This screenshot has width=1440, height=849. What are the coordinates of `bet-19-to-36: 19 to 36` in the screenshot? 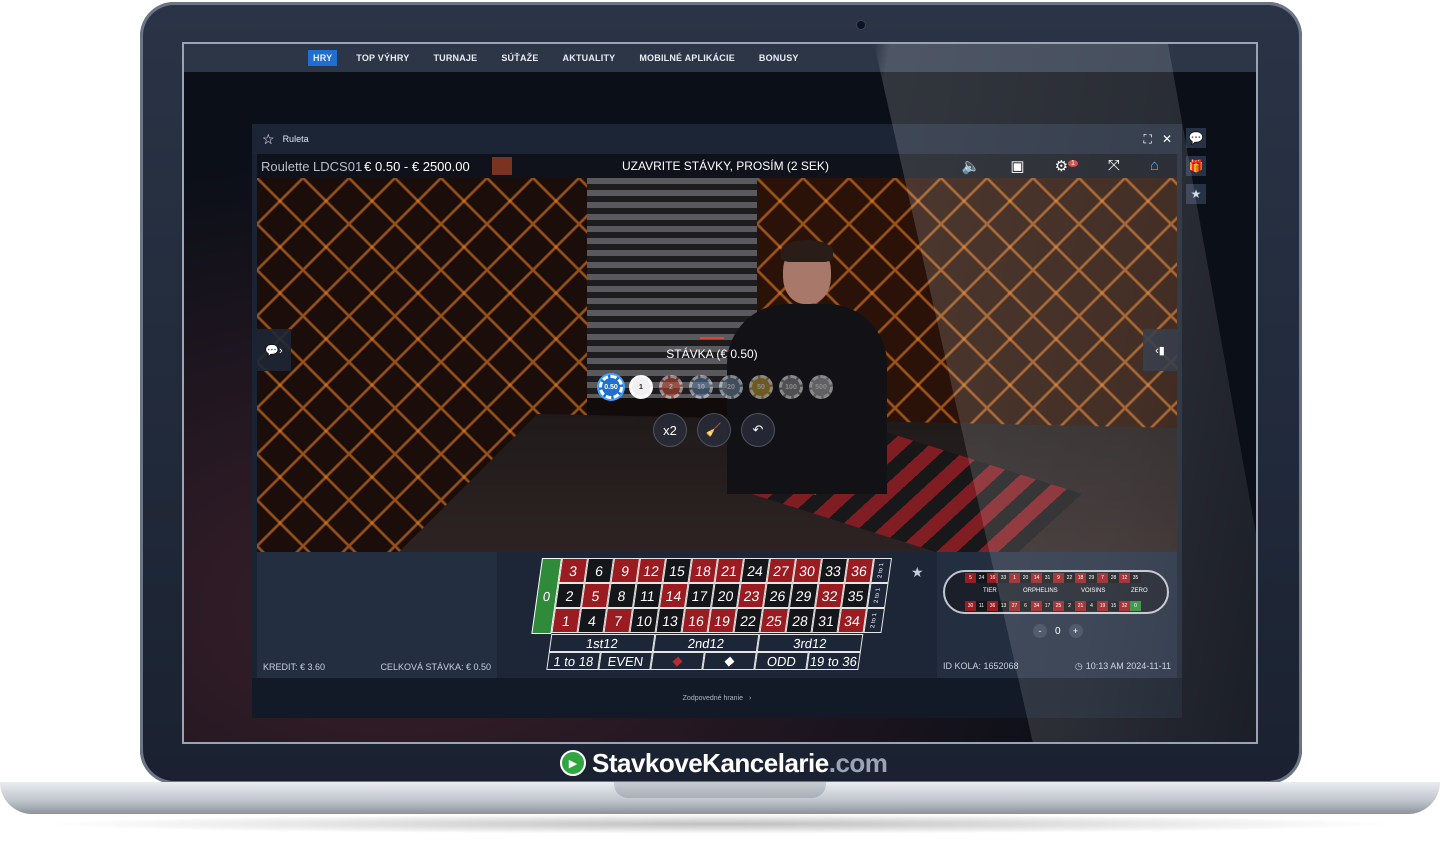 It's located at (833, 661).